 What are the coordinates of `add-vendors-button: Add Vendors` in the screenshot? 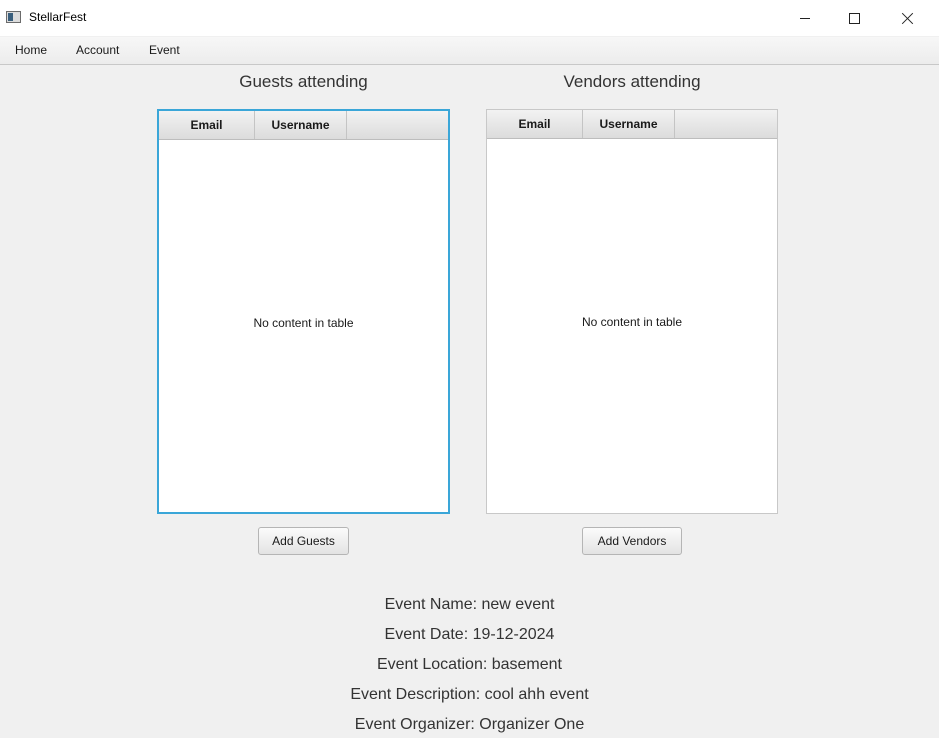 It's located at (632, 541).